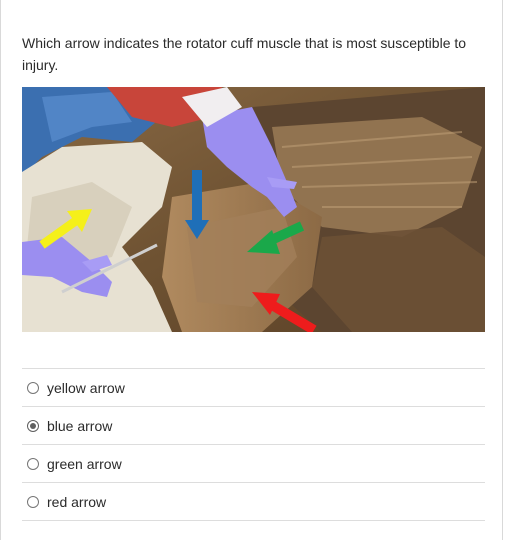  Describe the element at coordinates (84, 463) in the screenshot. I see `option-label: green arrow` at that location.